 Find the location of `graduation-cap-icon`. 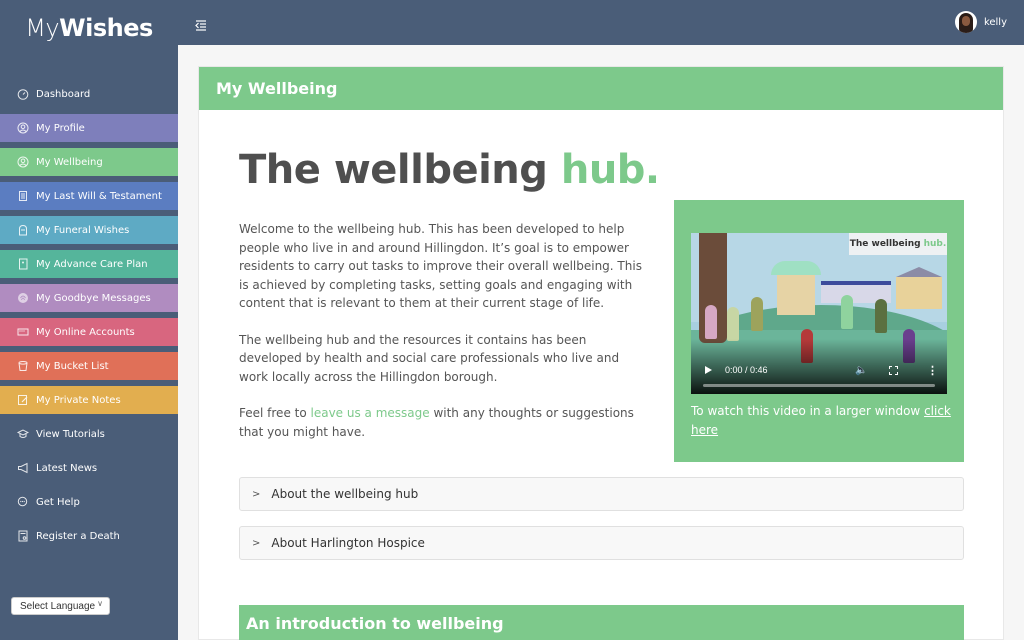

graduation-cap-icon is located at coordinates (23, 434).